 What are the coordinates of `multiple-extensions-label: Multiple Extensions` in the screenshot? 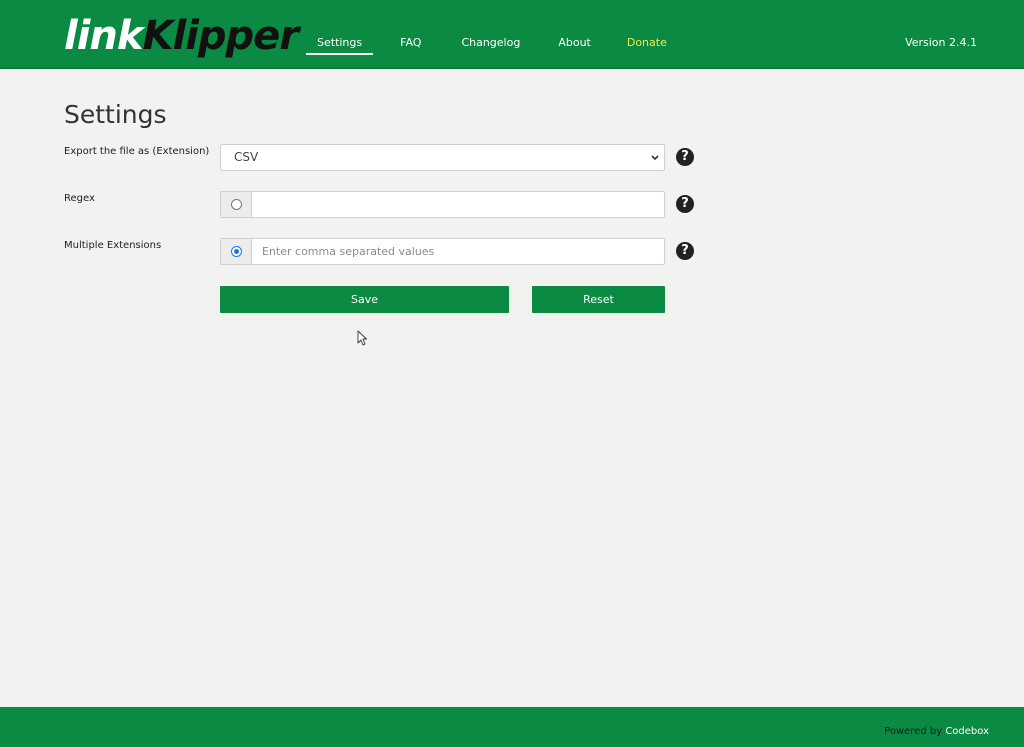 It's located at (113, 245).